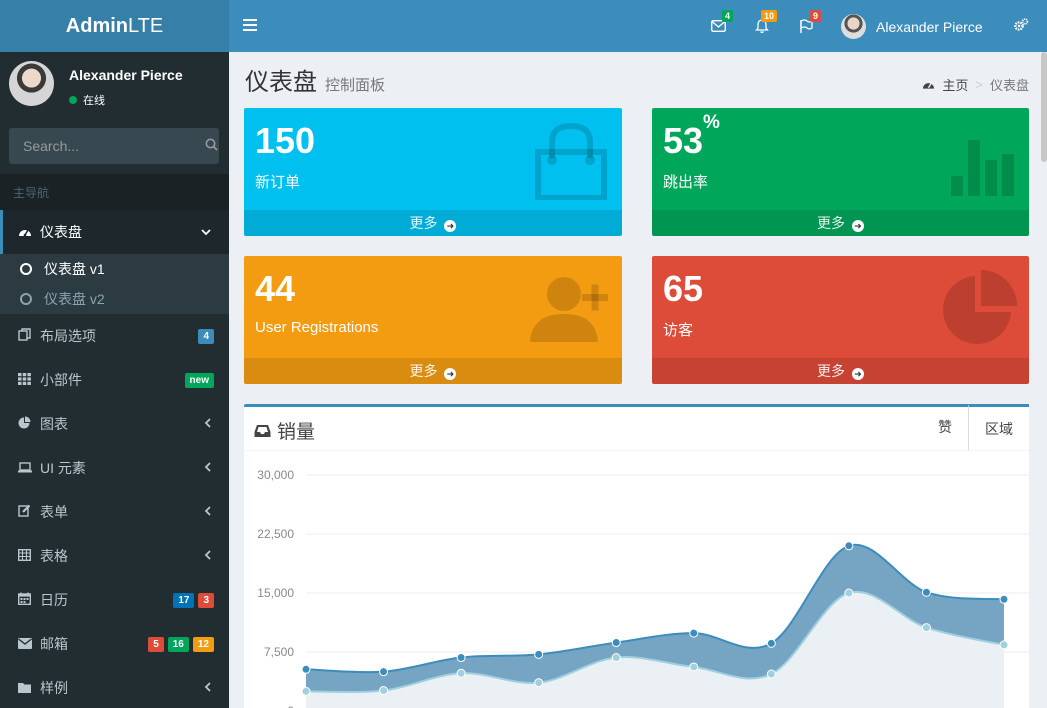 This screenshot has width=1047, height=708. I want to click on sidebar-item-label: 图表, so click(54, 424).